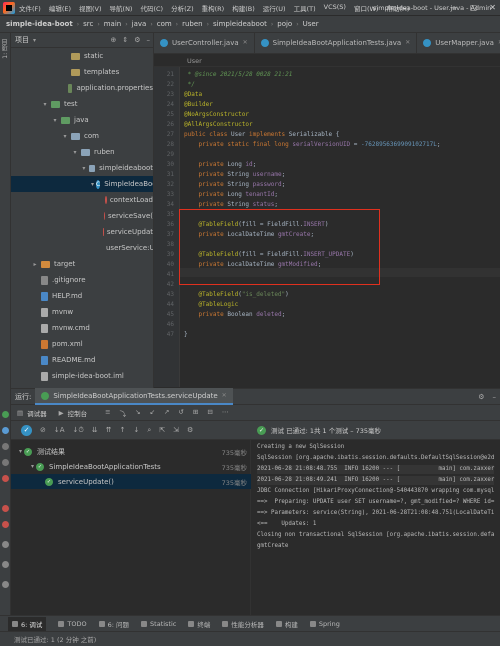 This screenshot has width=500, height=646. Describe the element at coordinates (335, 8) in the screenshot. I see `menu-item: VCS(S)` at that location.